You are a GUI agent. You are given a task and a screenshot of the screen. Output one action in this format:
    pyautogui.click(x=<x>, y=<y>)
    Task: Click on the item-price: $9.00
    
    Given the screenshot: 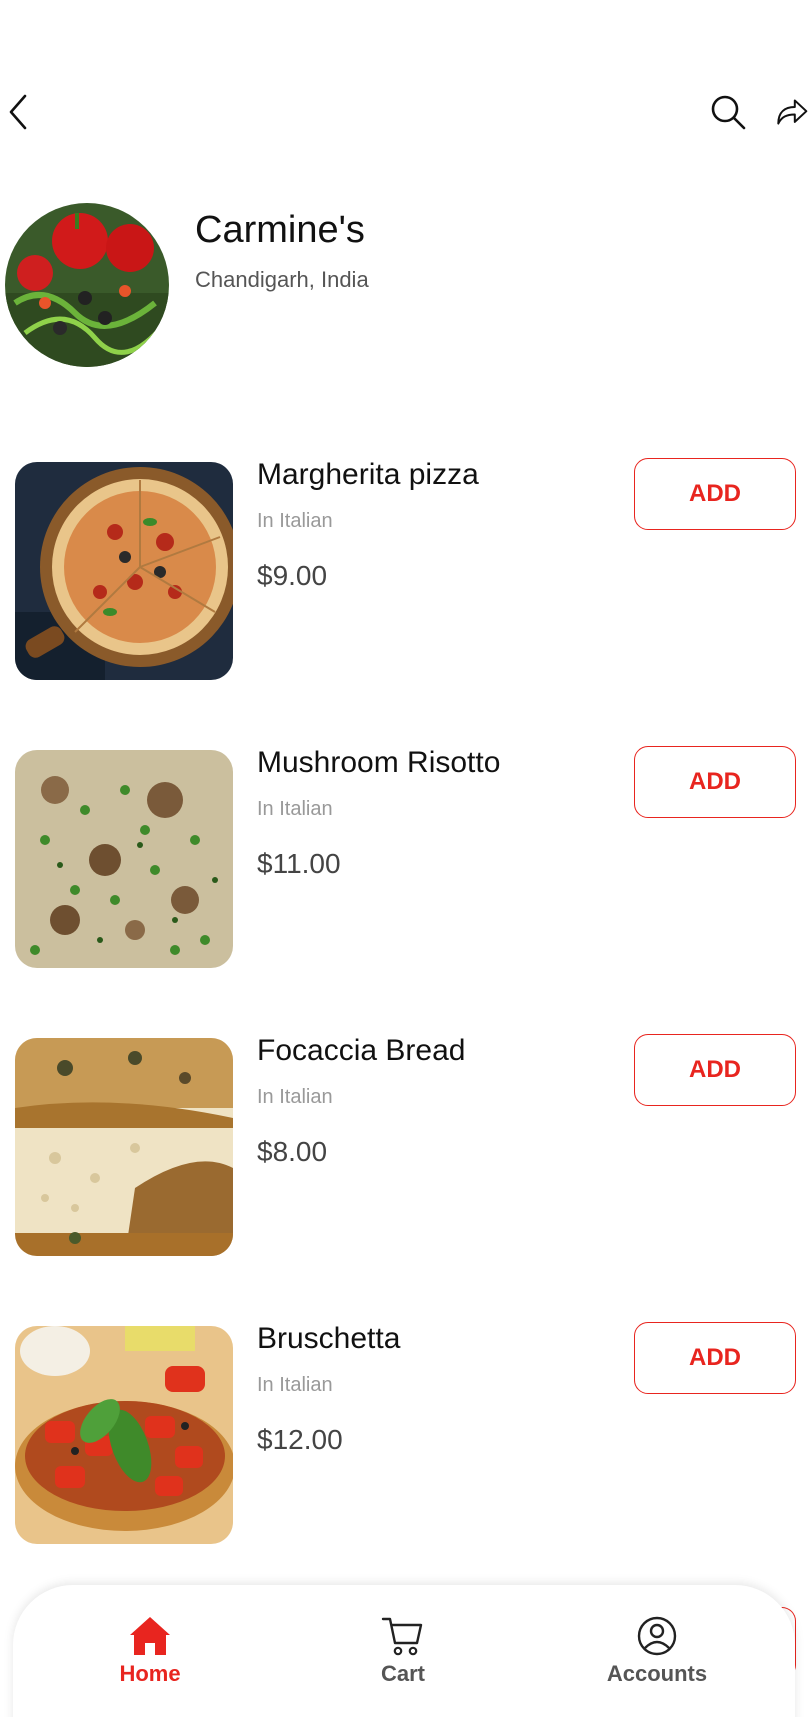 What is the action you would take?
    pyautogui.click(x=292, y=575)
    